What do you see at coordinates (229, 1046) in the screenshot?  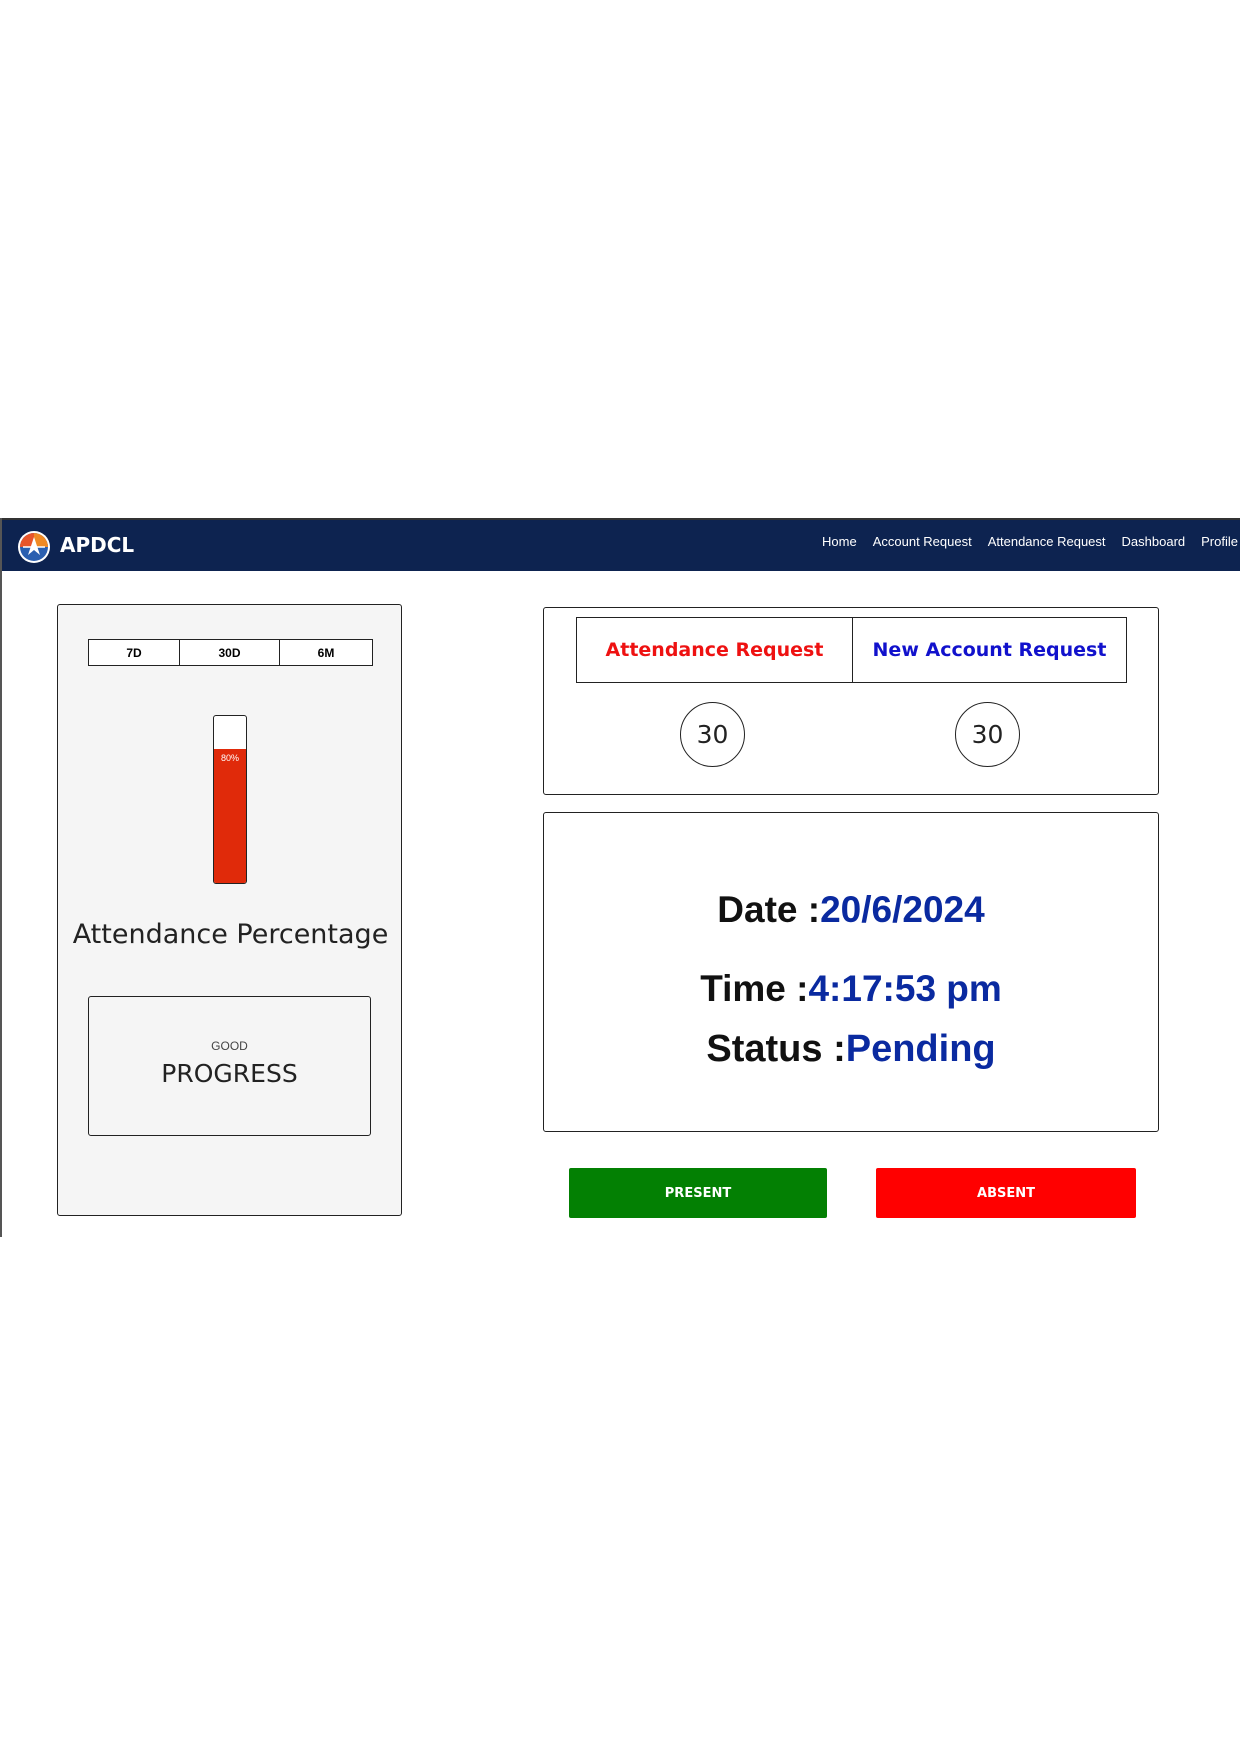 I see `progress-rating: GOOD` at bounding box center [229, 1046].